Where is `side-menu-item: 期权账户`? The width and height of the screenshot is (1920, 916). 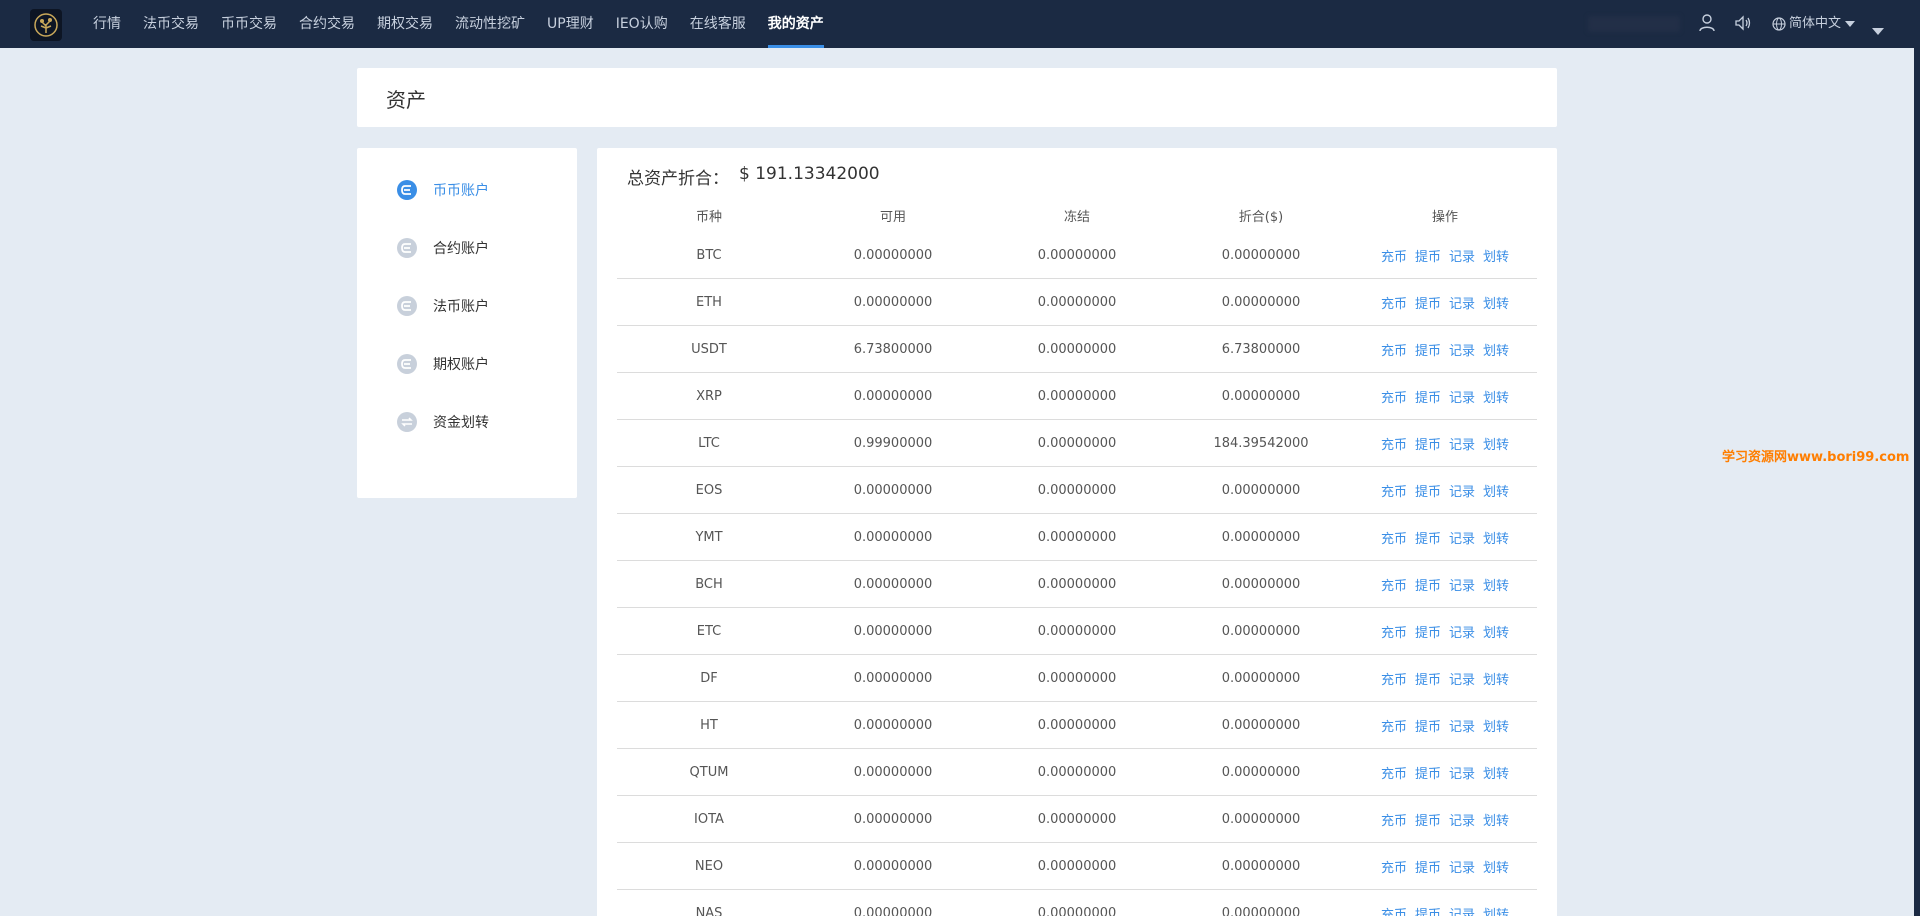 side-menu-item: 期权账户 is located at coordinates (443, 364).